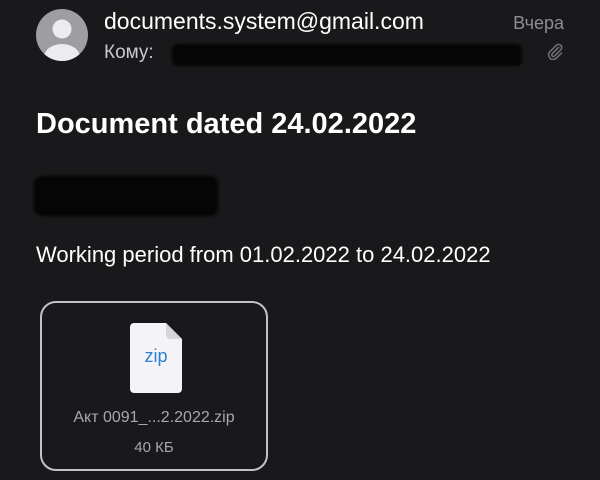  I want to click on person-avatar-icon, so click(62, 40).